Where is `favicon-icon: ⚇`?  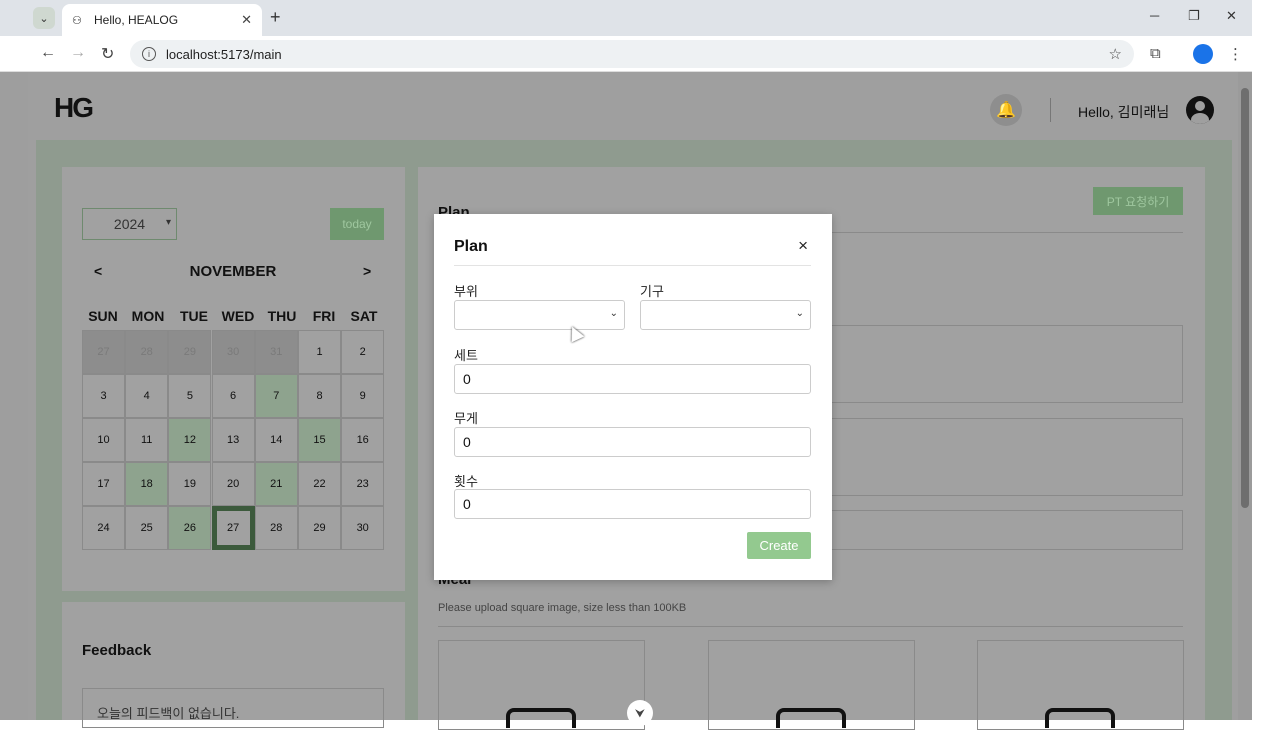
favicon-icon: ⚇ is located at coordinates (77, 20).